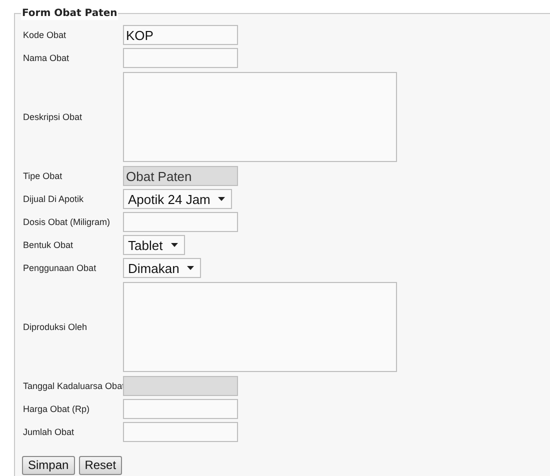 This screenshot has height=476, width=550. Describe the element at coordinates (69, 13) in the screenshot. I see `form-legend: Form Obat Paten` at that location.